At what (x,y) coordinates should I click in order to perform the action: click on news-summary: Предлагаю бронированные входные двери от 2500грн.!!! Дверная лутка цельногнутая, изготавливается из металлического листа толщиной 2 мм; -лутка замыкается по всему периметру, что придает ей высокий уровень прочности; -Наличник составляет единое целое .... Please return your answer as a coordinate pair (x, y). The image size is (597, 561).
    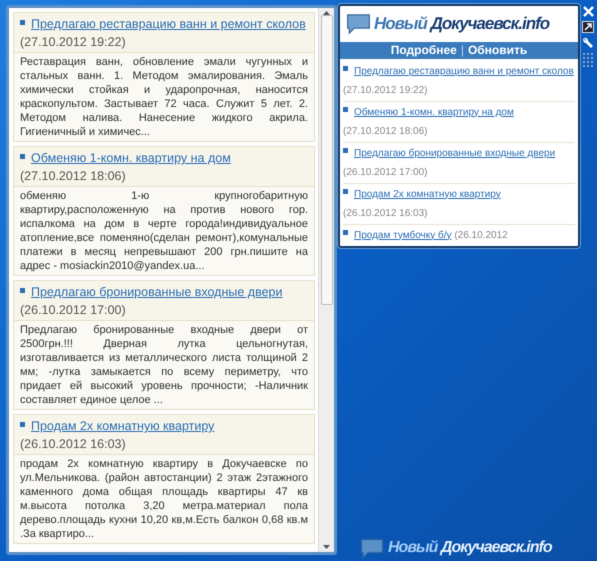
    Looking at the image, I should click on (164, 364).